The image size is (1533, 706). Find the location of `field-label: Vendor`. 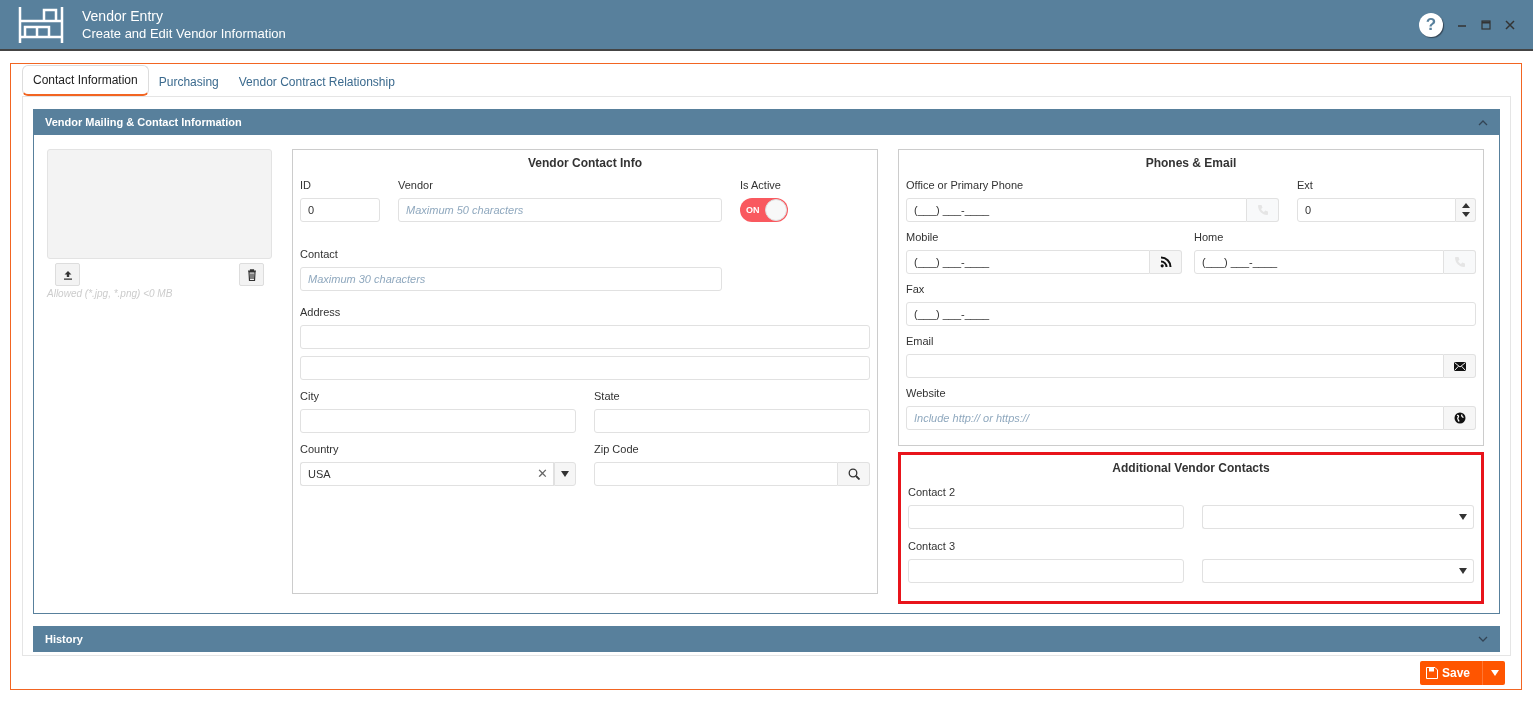

field-label: Vendor is located at coordinates (416, 185).